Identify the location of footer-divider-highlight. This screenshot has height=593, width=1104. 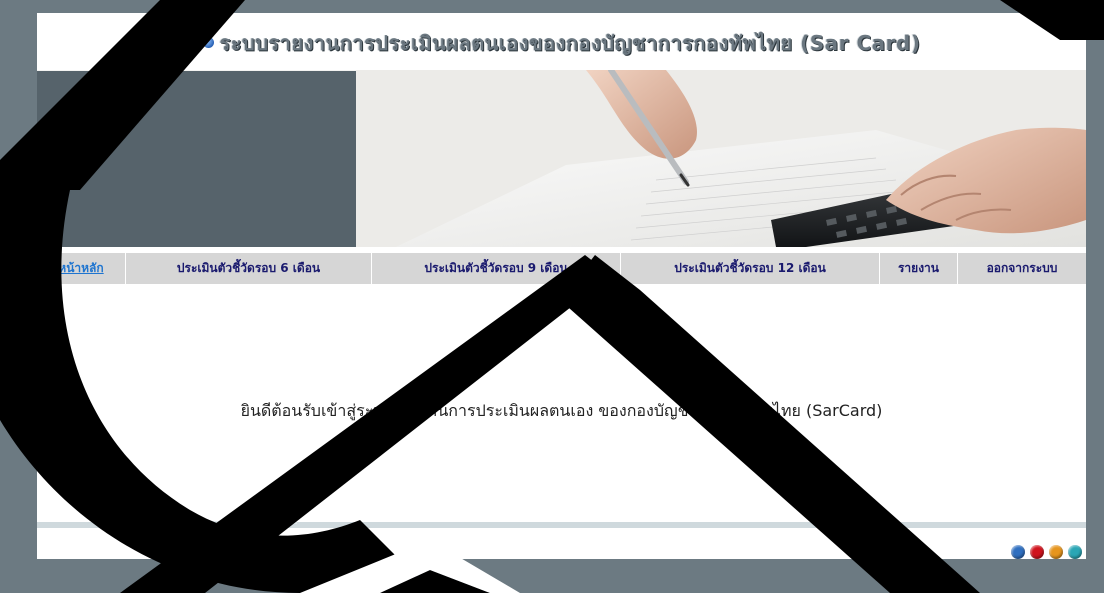
(196, 522).